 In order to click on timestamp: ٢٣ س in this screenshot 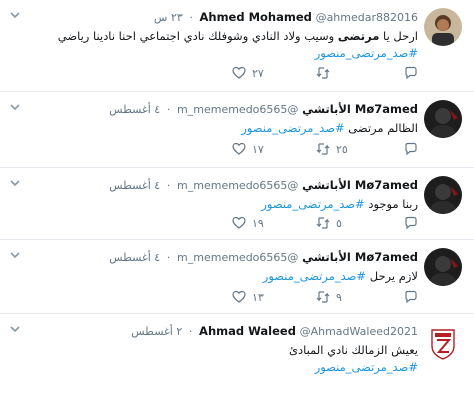, I will do `click(168, 17)`.